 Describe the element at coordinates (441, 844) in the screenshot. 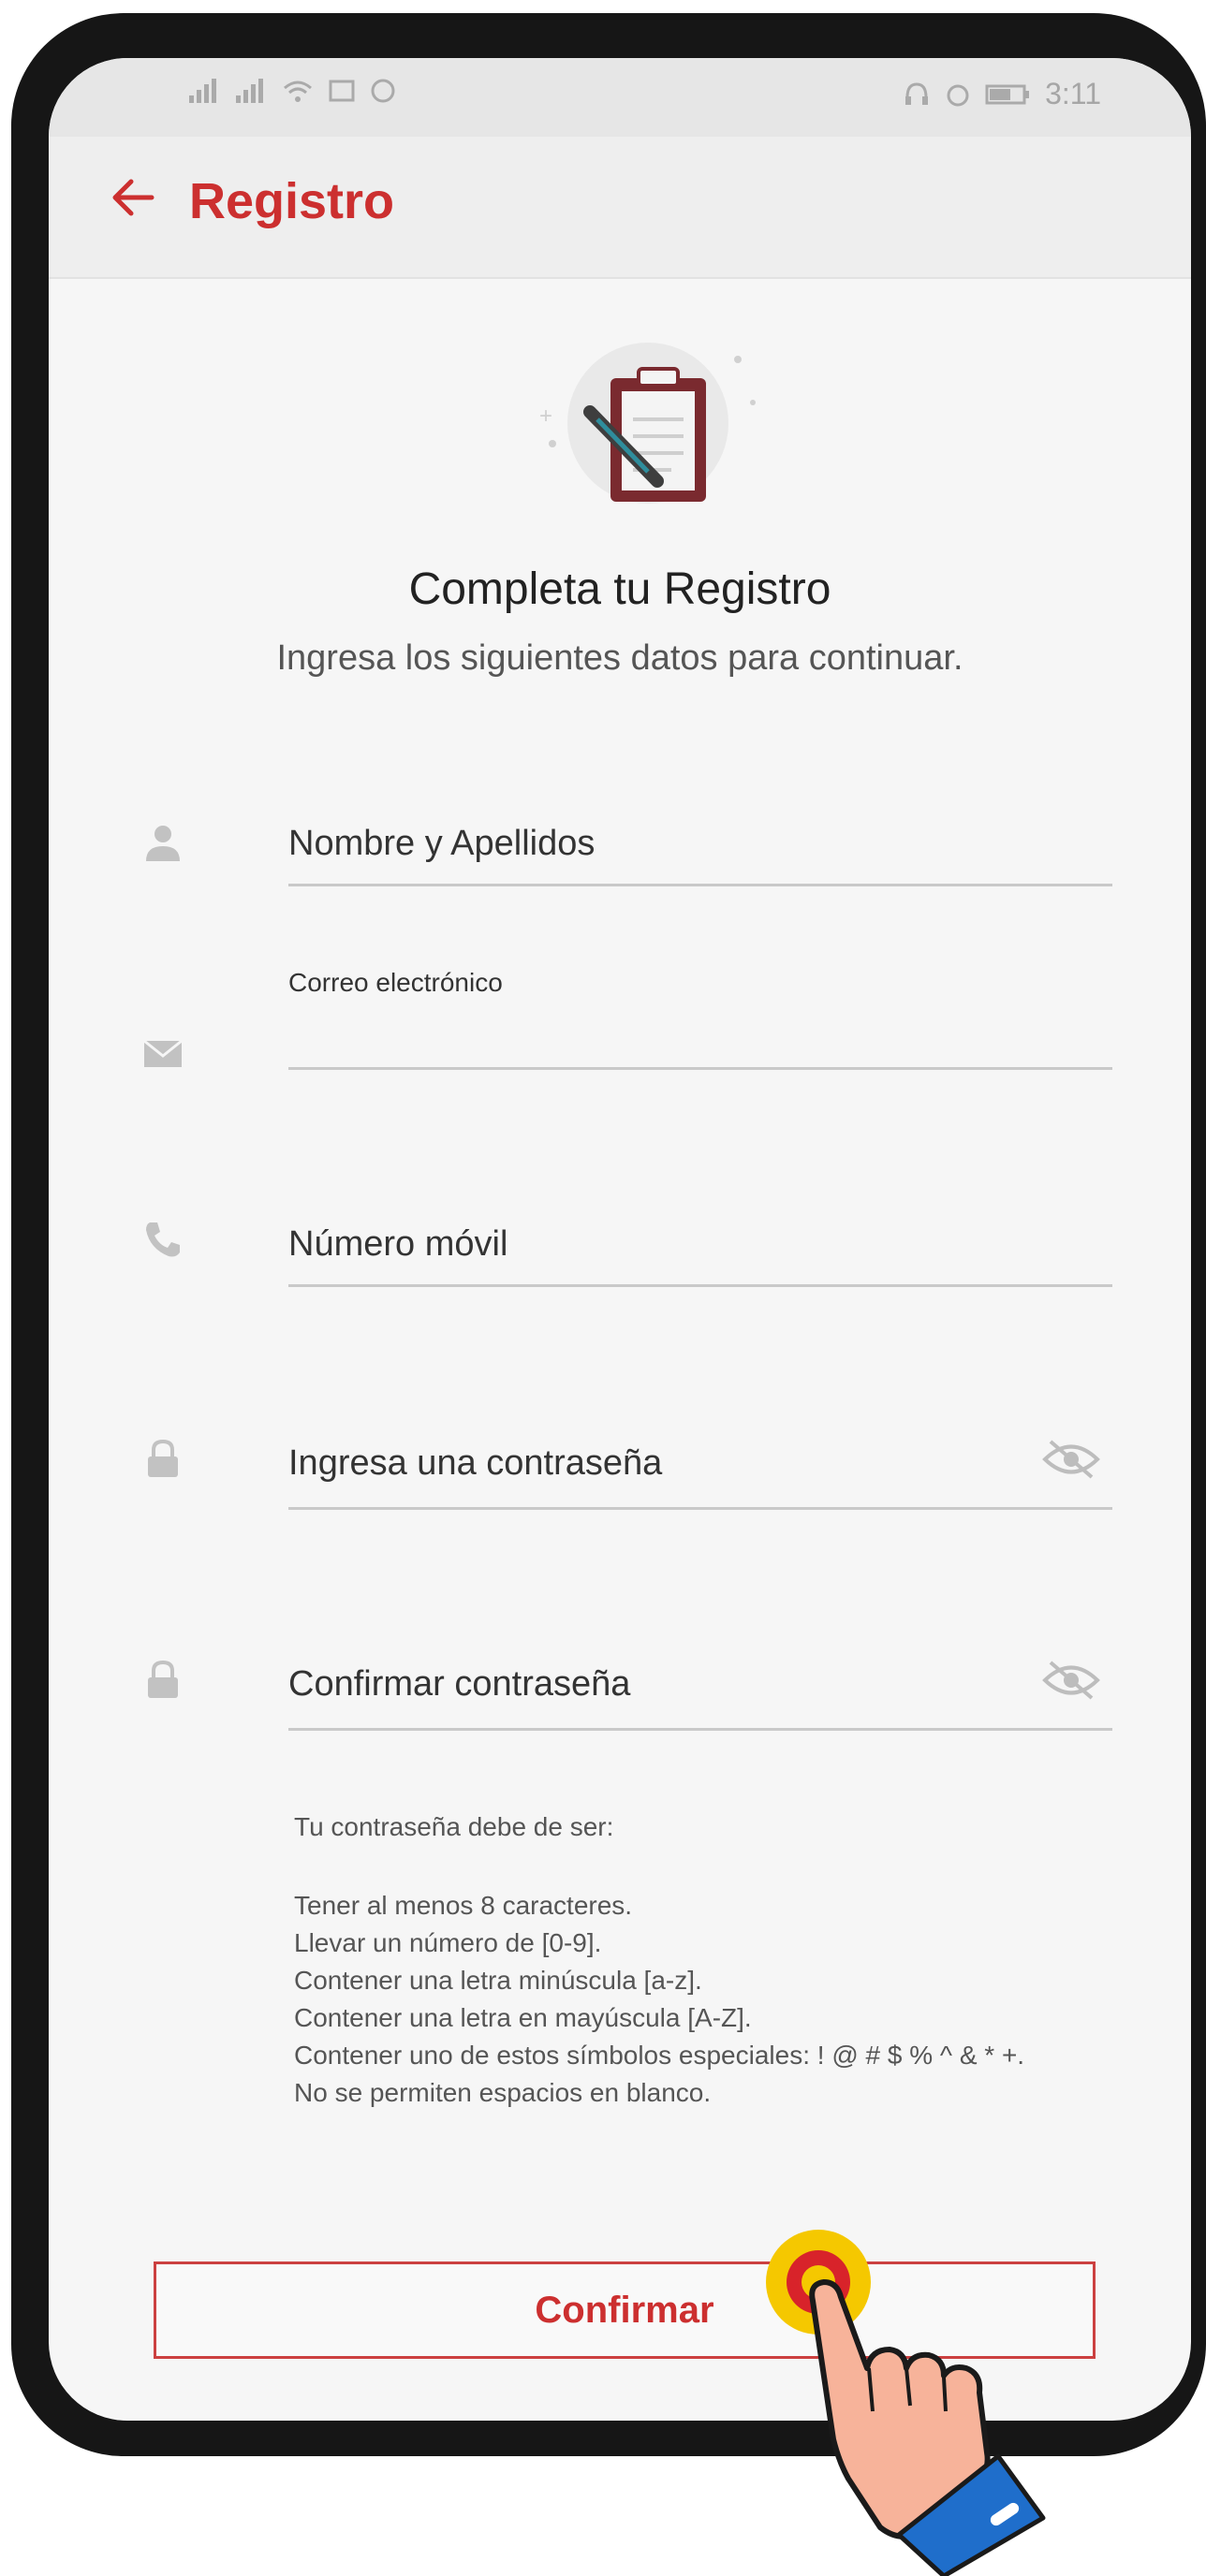

I see `name-input: Nombre y Apellidos` at that location.